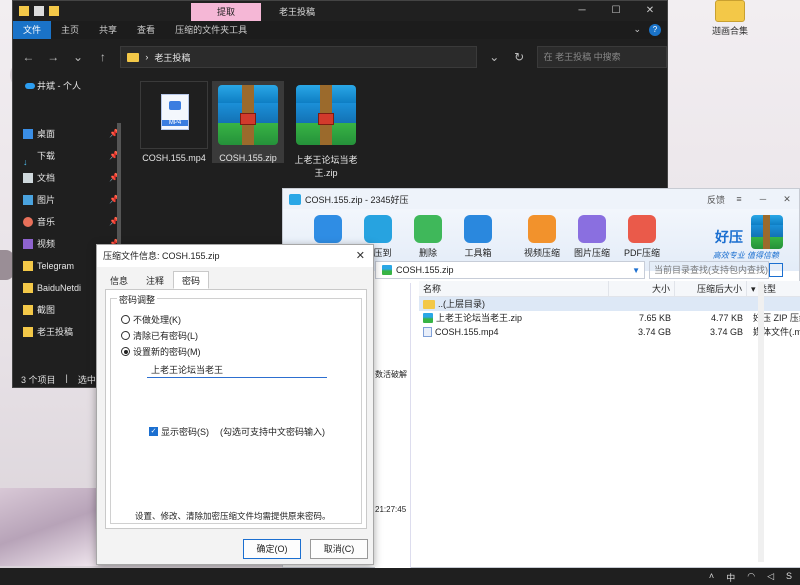 This screenshot has width=800, height=585. Describe the element at coordinates (776, 270) in the screenshot. I see `search-icon` at that location.